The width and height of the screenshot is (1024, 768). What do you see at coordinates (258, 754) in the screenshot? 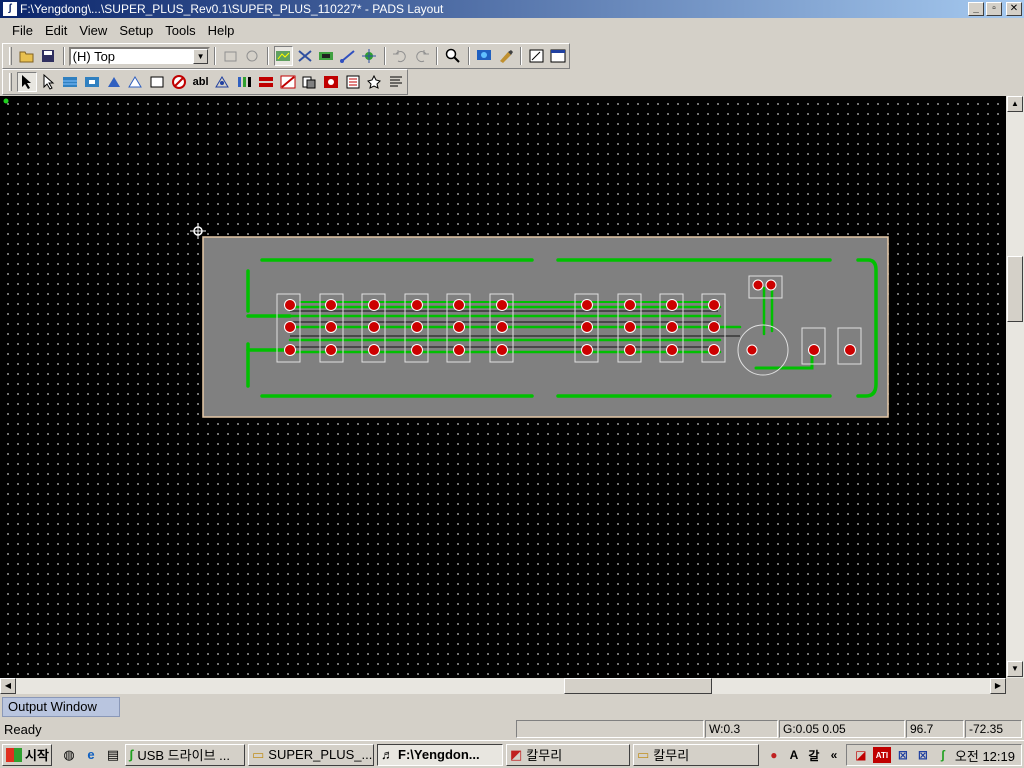
I see `folder-icon: ▭` at bounding box center [258, 754].